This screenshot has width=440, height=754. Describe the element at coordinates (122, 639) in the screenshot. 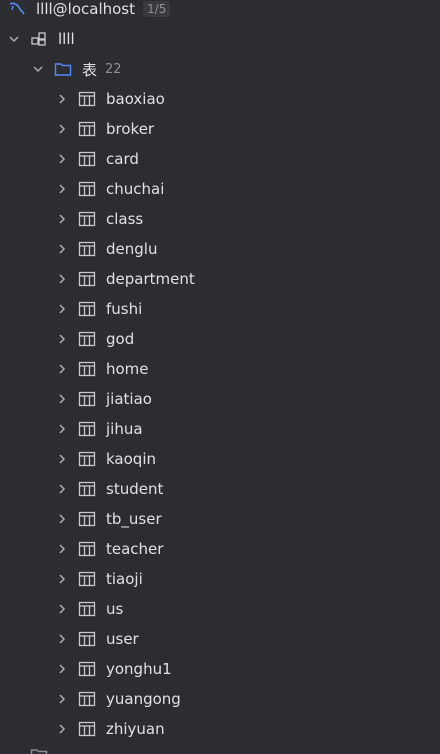

I see `table-label: user` at that location.